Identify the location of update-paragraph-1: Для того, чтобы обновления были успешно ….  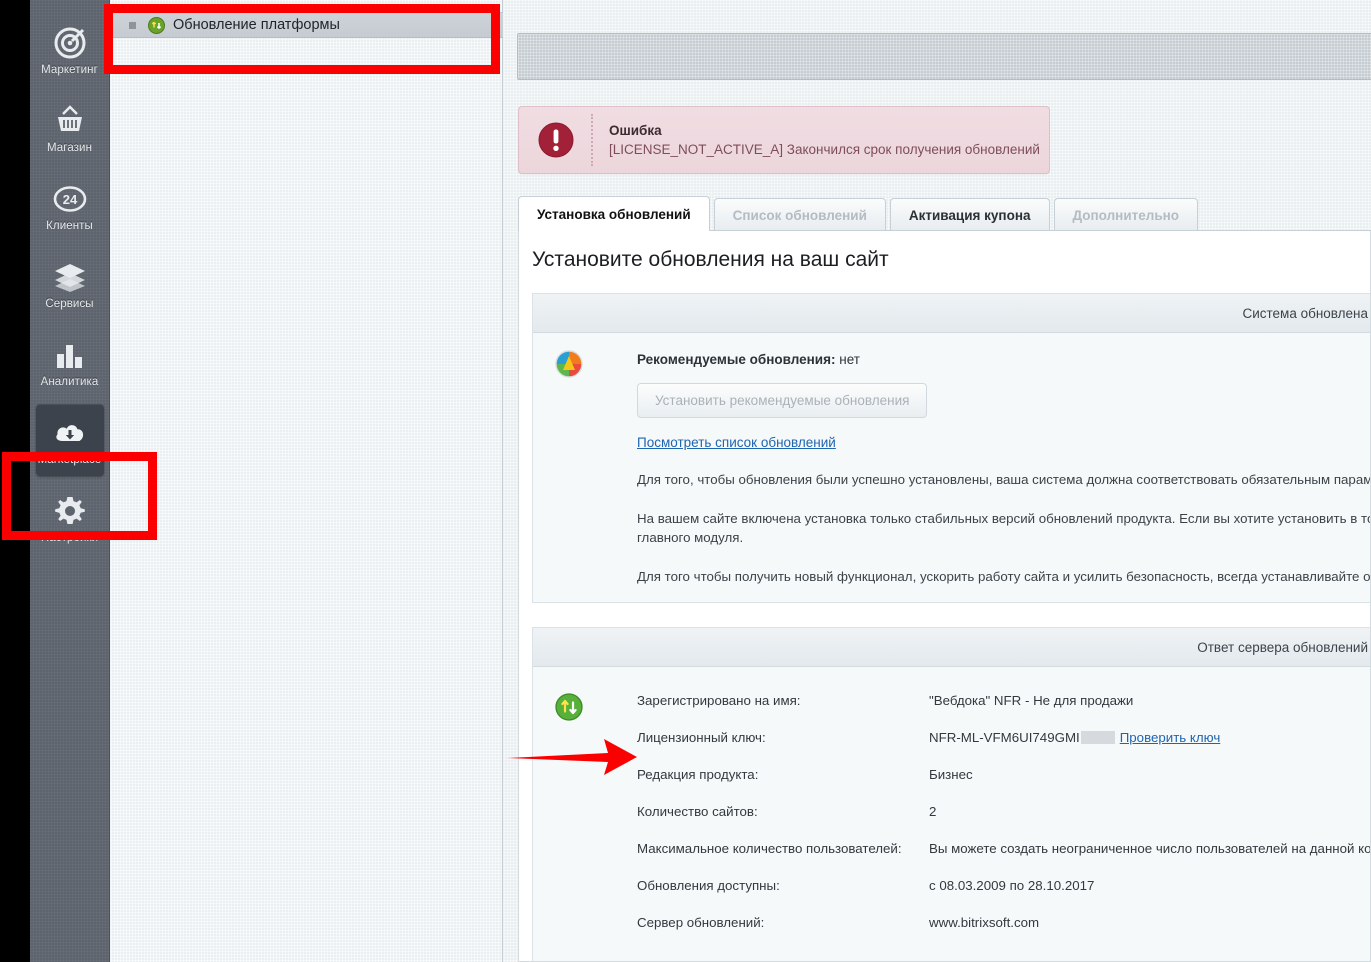
(1004, 479).